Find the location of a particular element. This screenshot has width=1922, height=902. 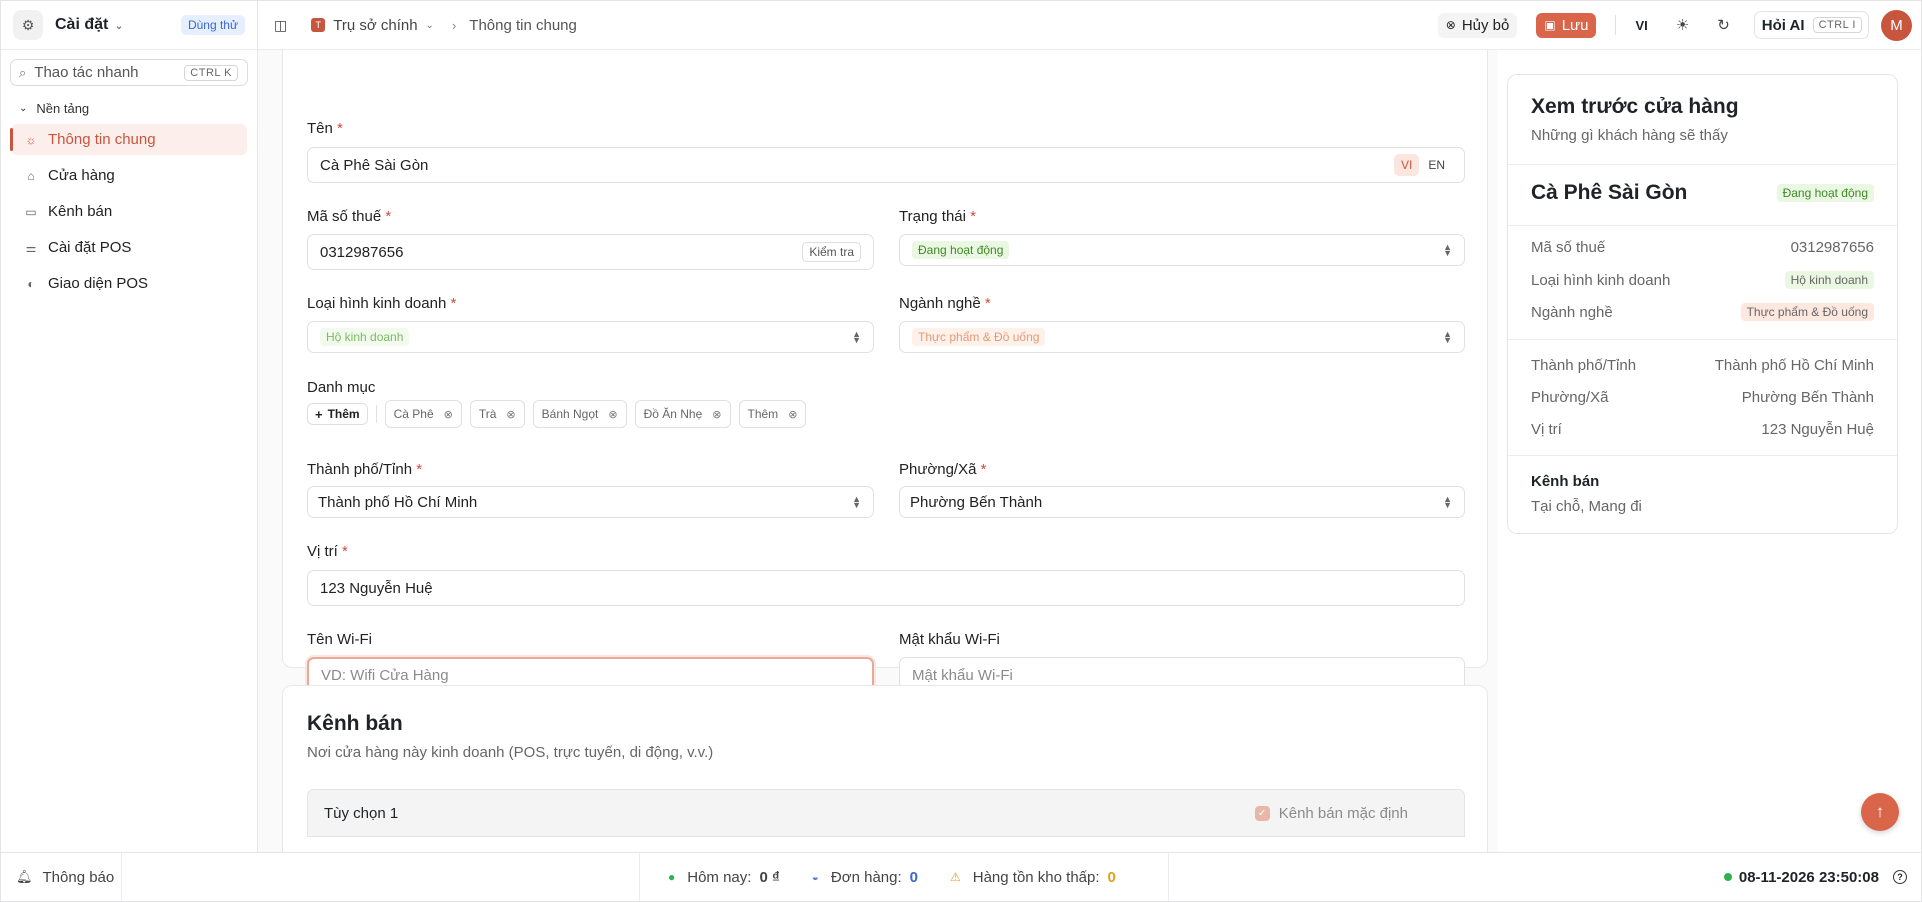

sidebar-item-pos-interface: ◐ Giao diện POS is located at coordinates (129, 283).